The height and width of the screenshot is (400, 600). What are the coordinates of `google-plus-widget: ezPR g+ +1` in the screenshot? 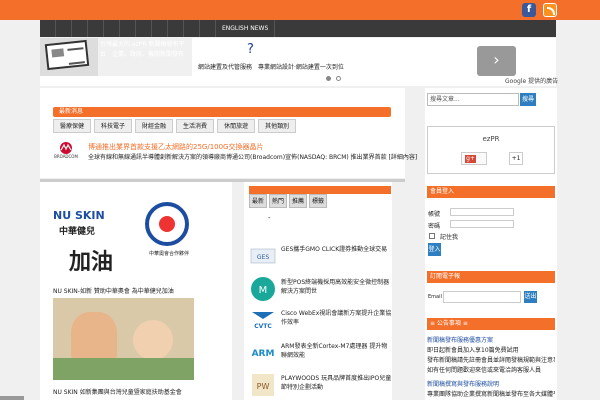 It's located at (491, 150).